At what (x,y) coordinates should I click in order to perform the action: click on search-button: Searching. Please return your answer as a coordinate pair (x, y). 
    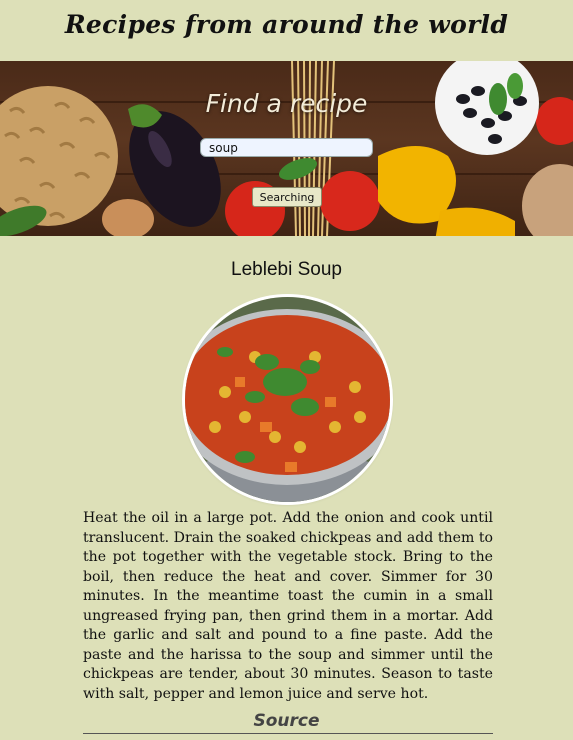
    Looking at the image, I should click on (287, 197).